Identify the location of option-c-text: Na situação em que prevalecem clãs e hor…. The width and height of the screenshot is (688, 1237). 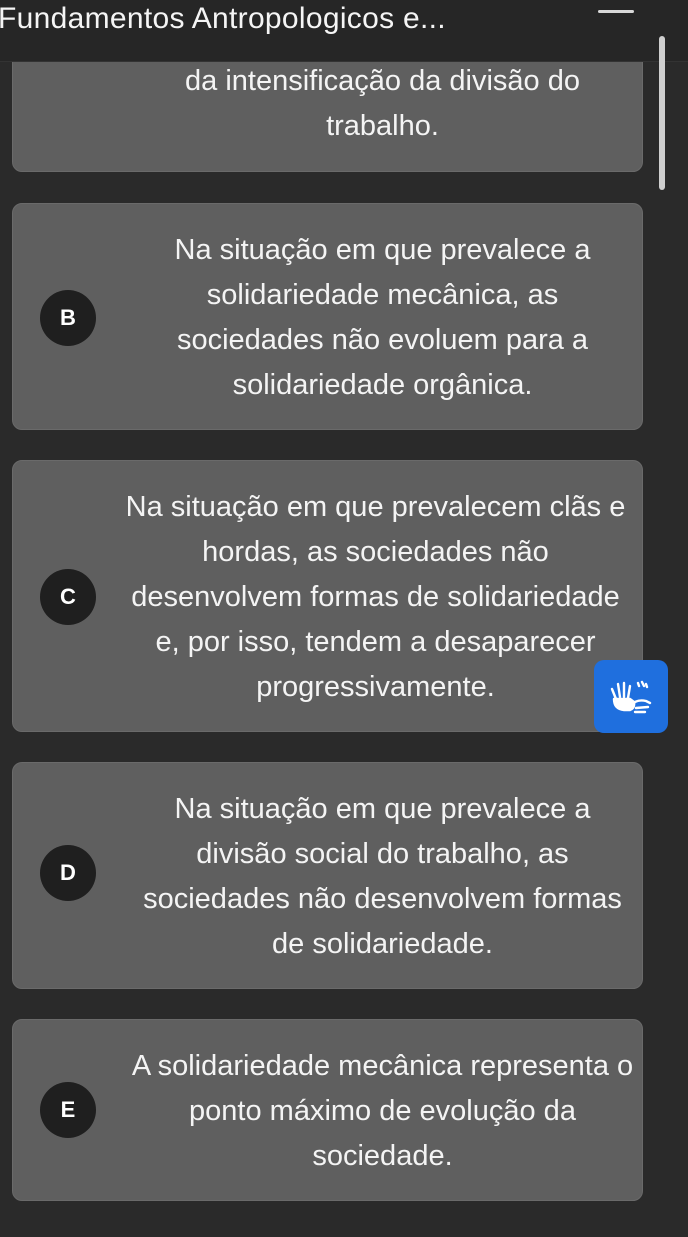
(375, 597).